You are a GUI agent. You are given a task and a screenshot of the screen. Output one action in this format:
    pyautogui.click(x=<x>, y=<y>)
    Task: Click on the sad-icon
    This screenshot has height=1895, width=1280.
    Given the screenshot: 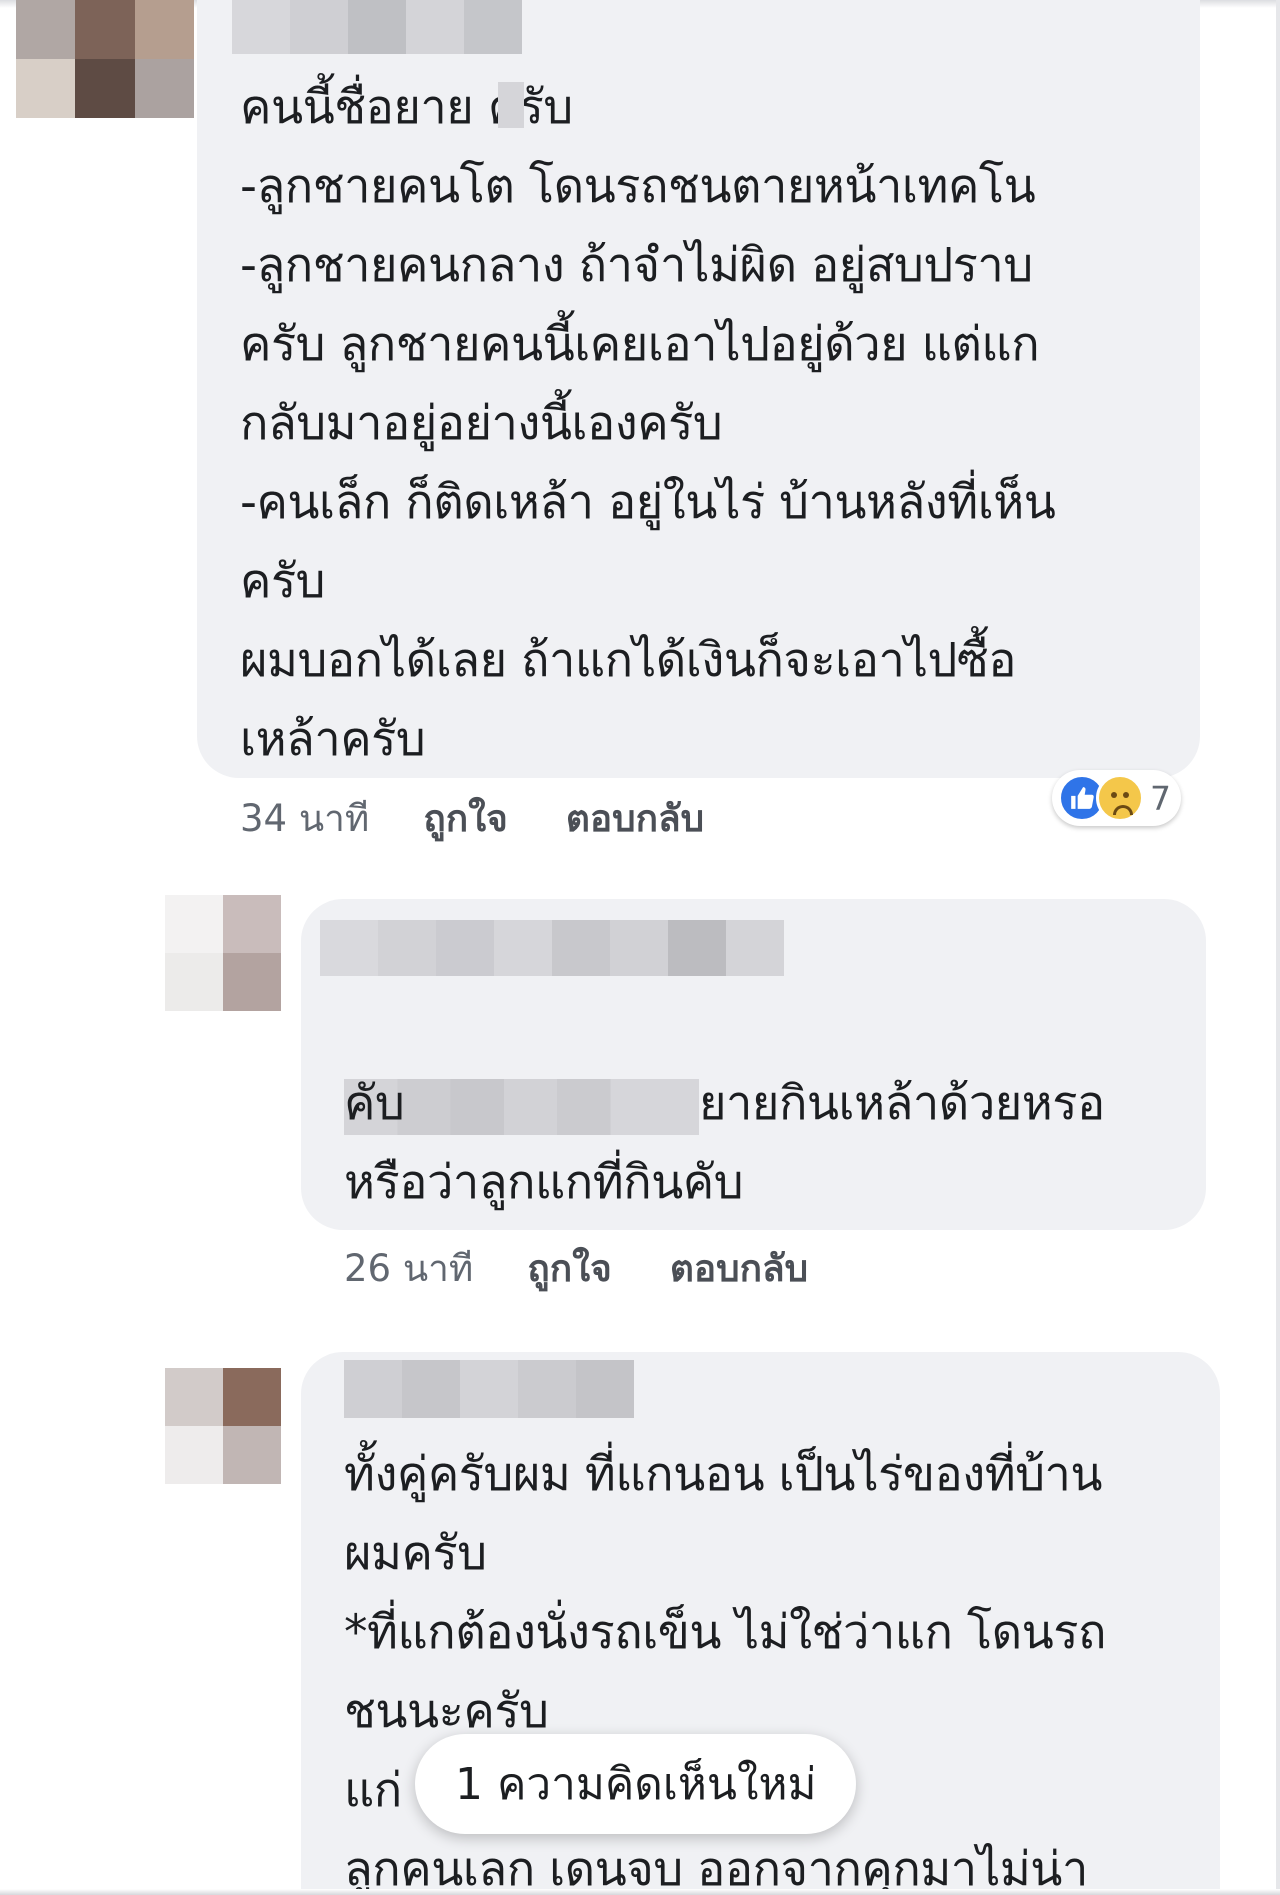 What is the action you would take?
    pyautogui.click(x=1120, y=798)
    